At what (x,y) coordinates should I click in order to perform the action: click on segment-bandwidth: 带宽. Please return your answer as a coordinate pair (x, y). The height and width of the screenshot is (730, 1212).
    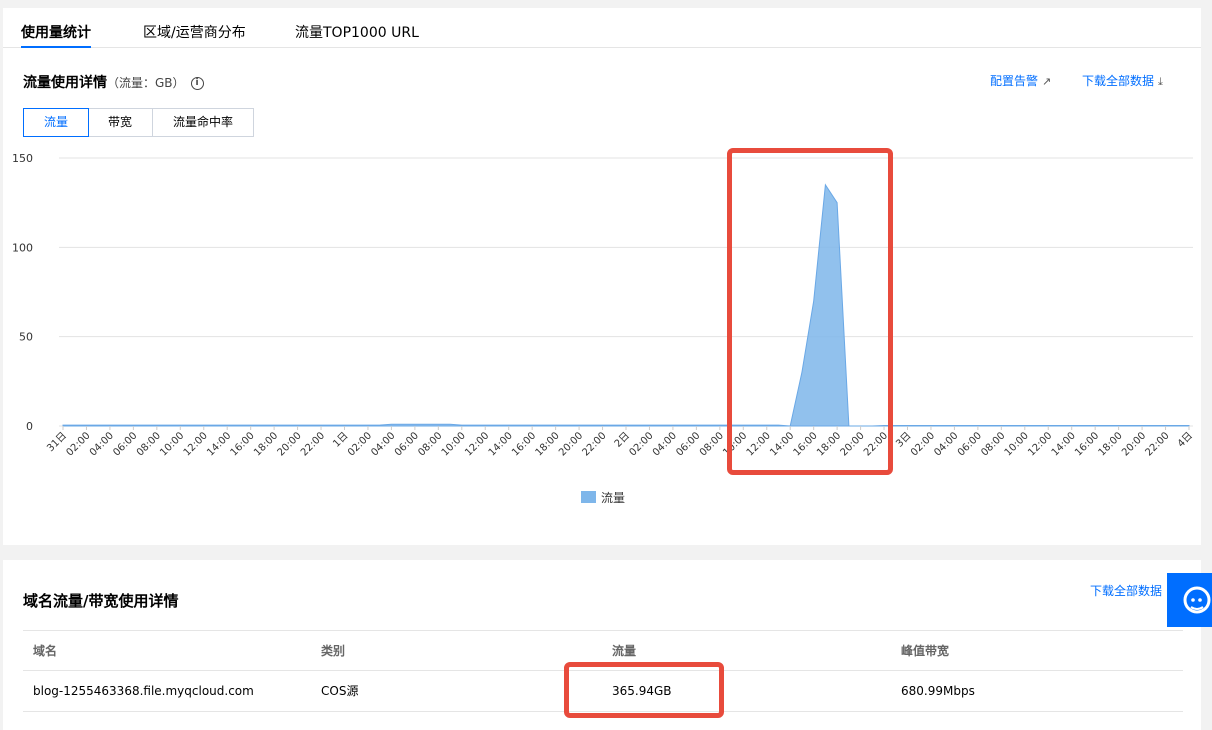
    Looking at the image, I should click on (121, 122).